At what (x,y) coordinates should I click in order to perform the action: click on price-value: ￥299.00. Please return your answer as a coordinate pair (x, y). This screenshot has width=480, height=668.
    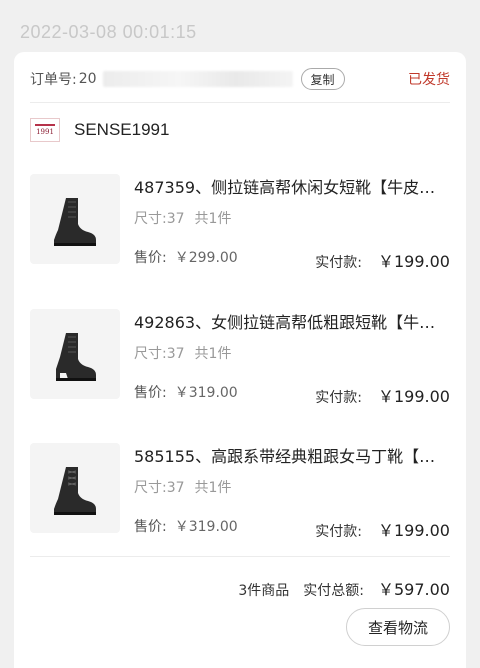
    Looking at the image, I should click on (206, 258).